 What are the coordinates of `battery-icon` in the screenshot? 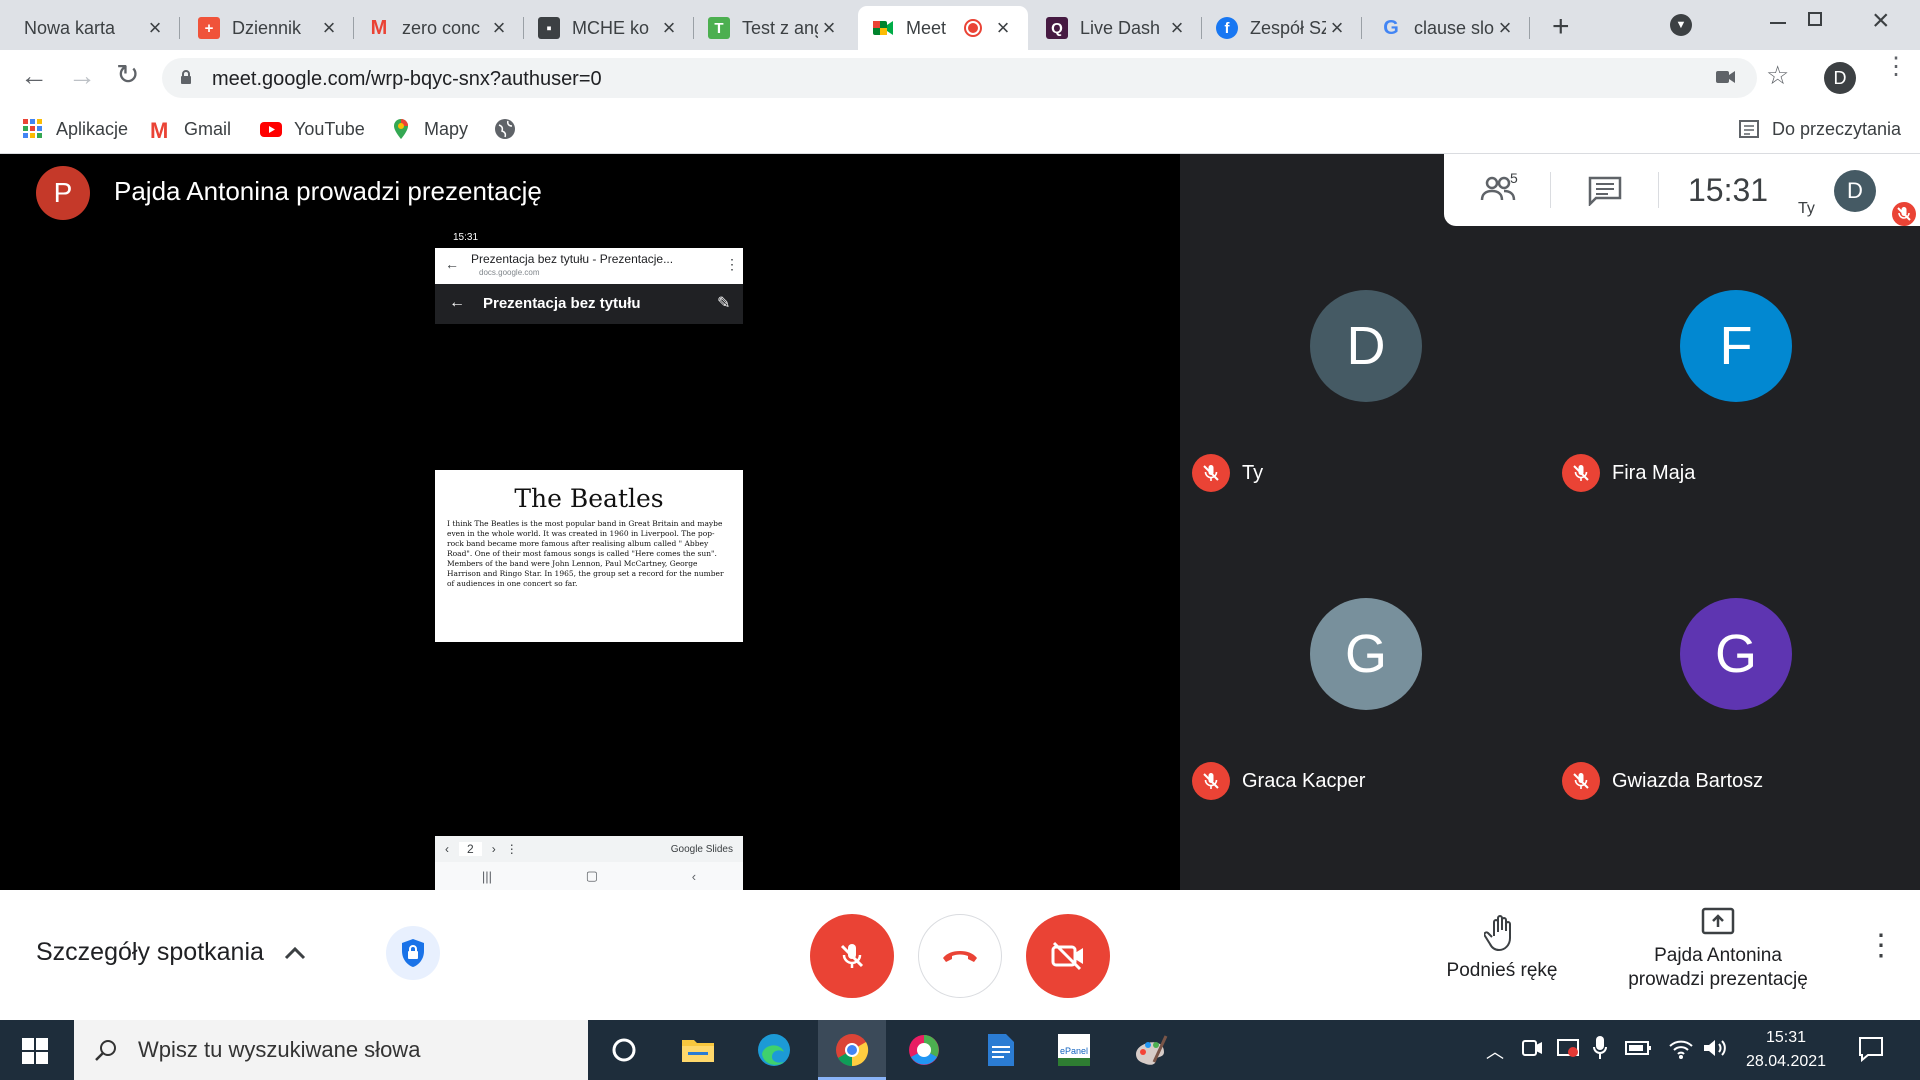 It's located at (1638, 1048).